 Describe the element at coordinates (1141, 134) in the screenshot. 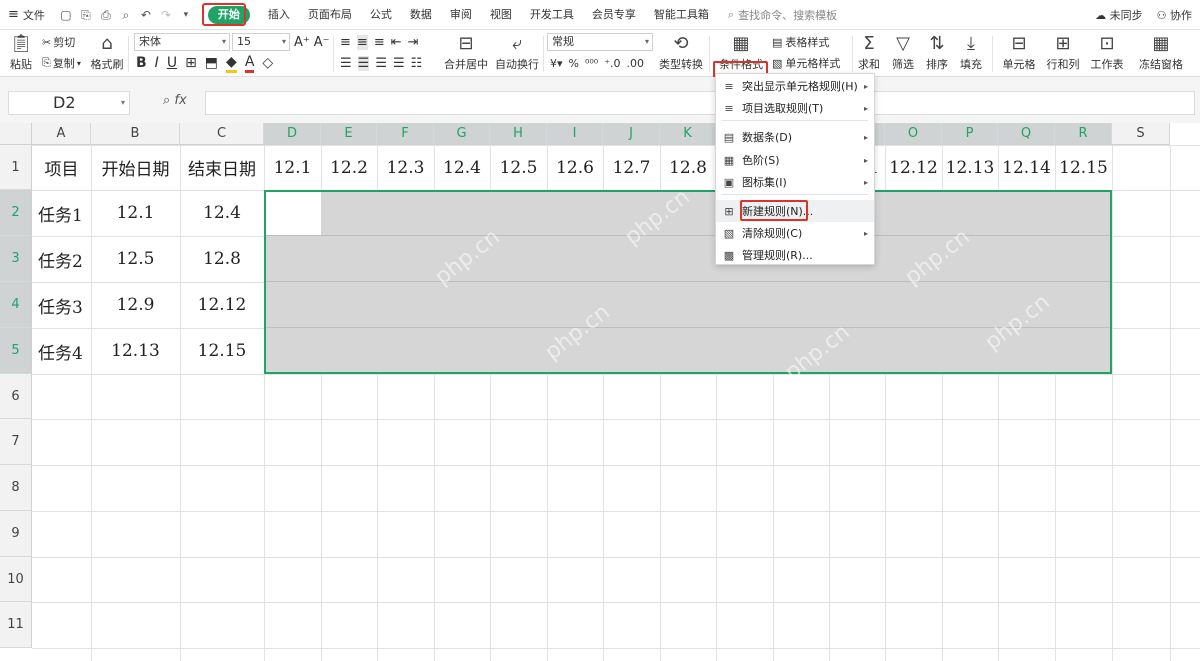

I see `column-header-s: S` at that location.